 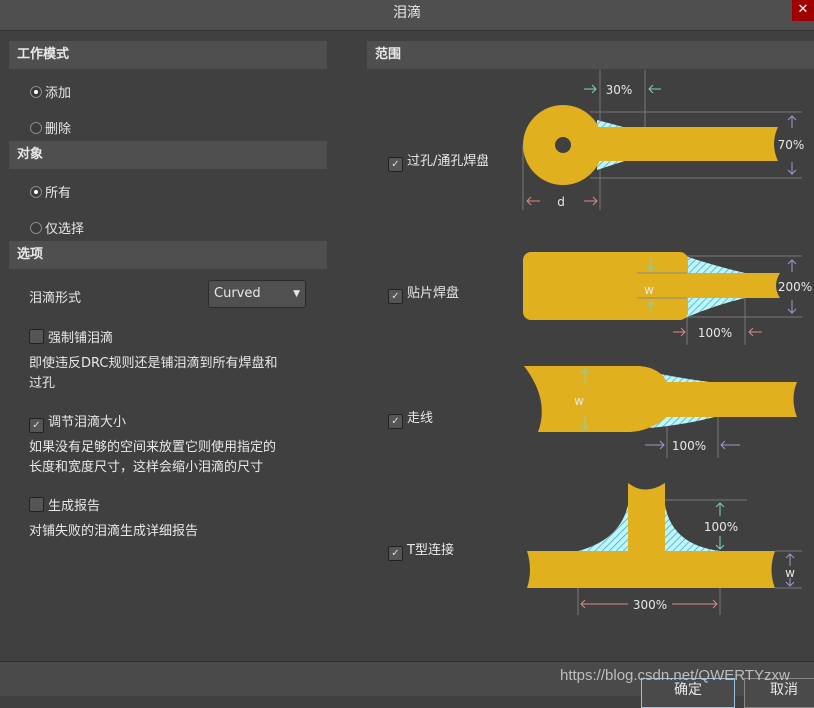 I want to click on via-diagram, so click(x=650, y=145).